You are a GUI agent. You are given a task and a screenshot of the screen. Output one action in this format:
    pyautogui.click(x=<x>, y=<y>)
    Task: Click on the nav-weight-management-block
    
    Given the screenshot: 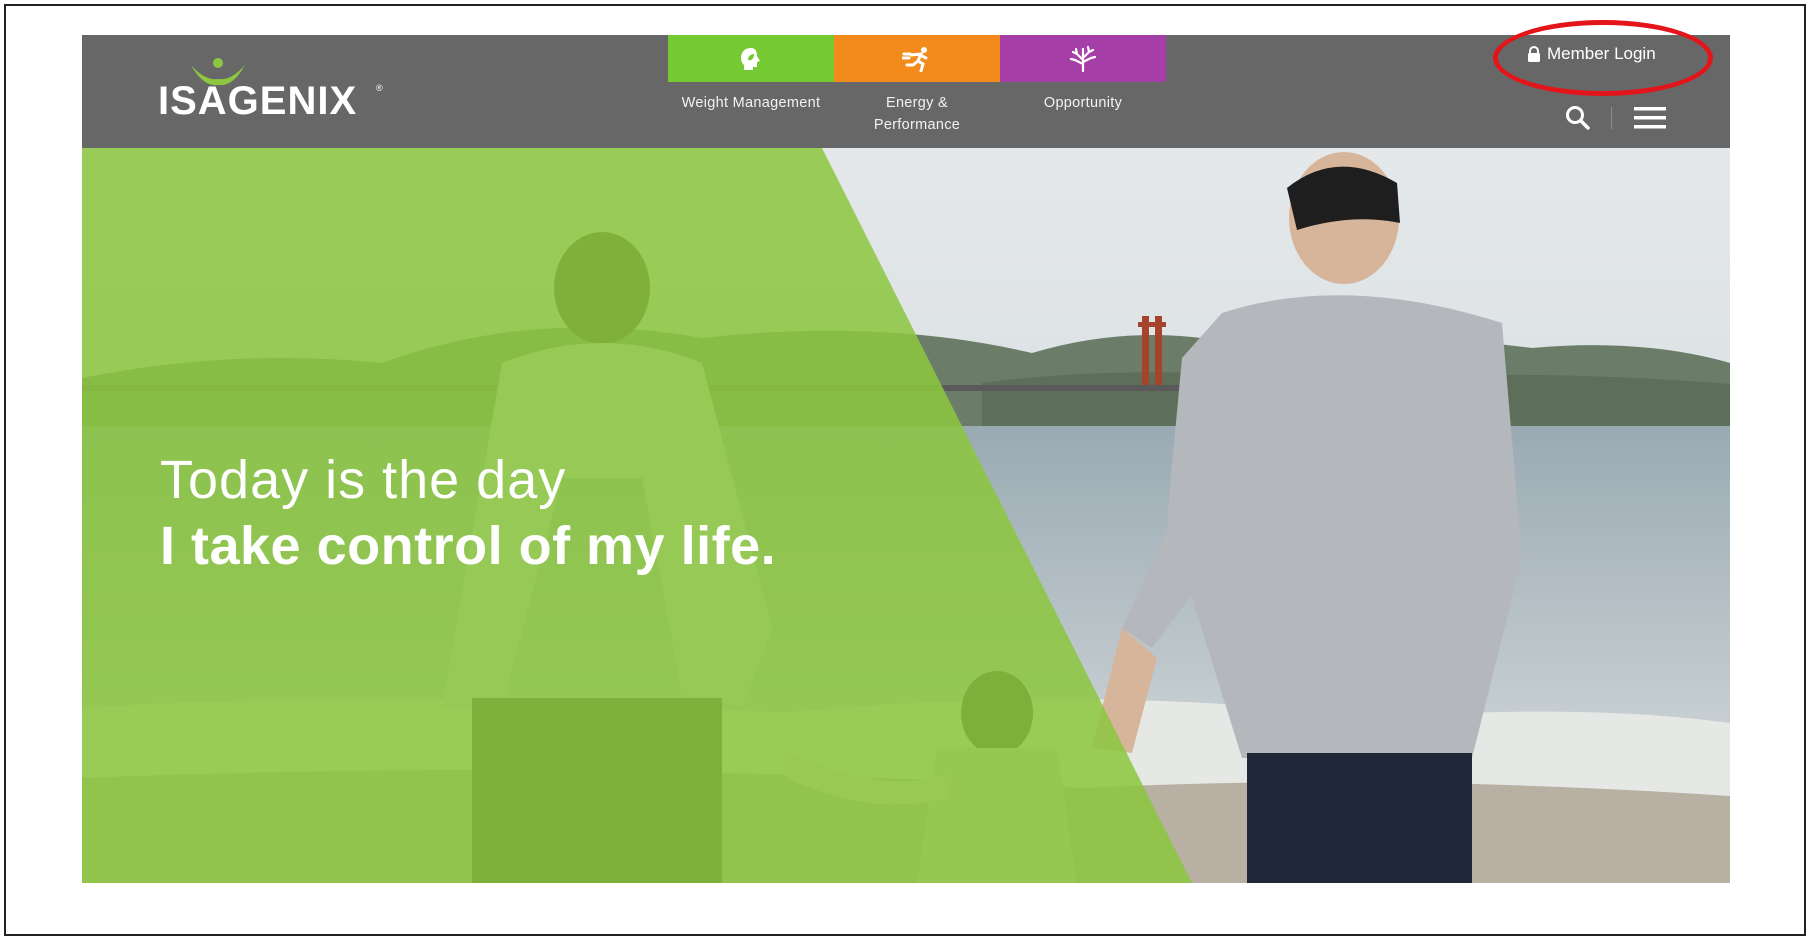 What is the action you would take?
    pyautogui.click(x=751, y=58)
    